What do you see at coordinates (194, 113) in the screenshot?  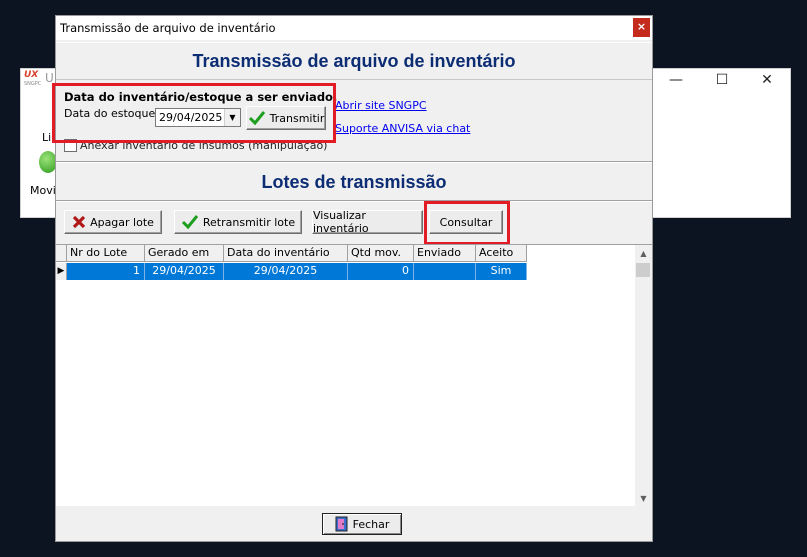 I see `highlight-inventory-group` at bounding box center [194, 113].